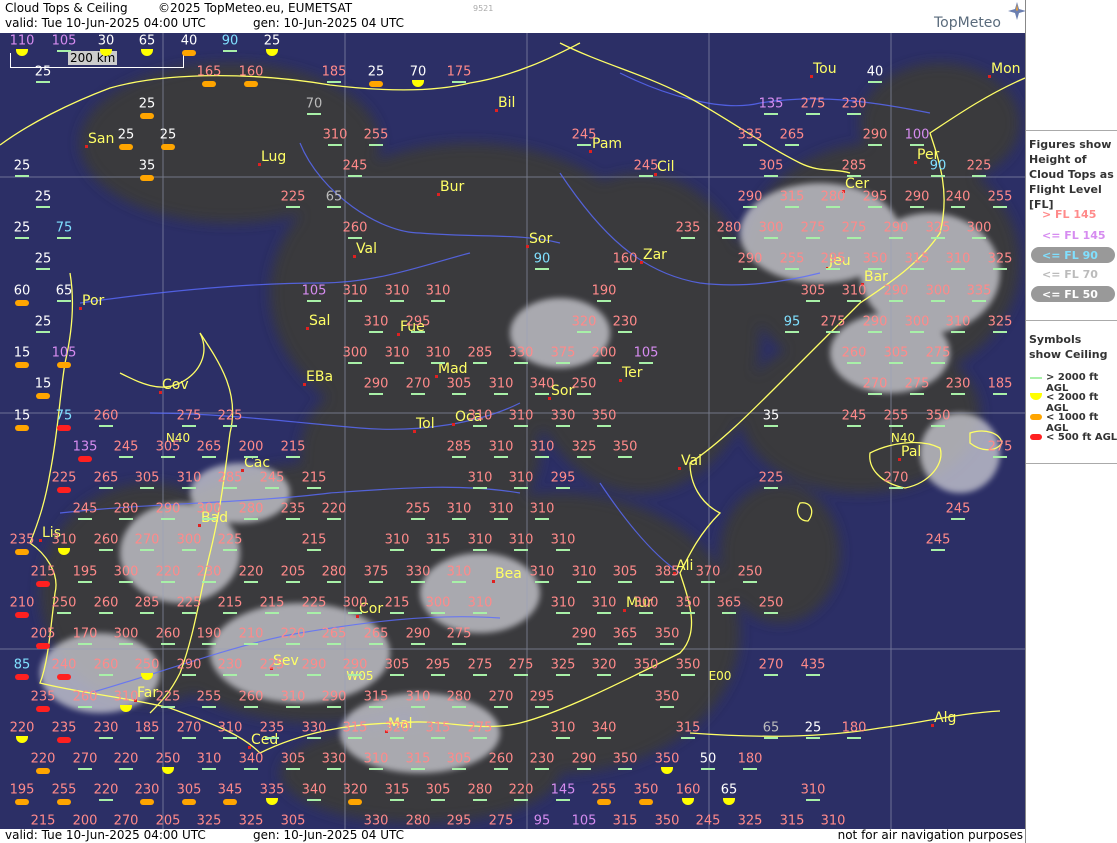 The width and height of the screenshot is (1117, 843). What do you see at coordinates (452, 187) in the screenshot?
I see `city-label: Bur` at bounding box center [452, 187].